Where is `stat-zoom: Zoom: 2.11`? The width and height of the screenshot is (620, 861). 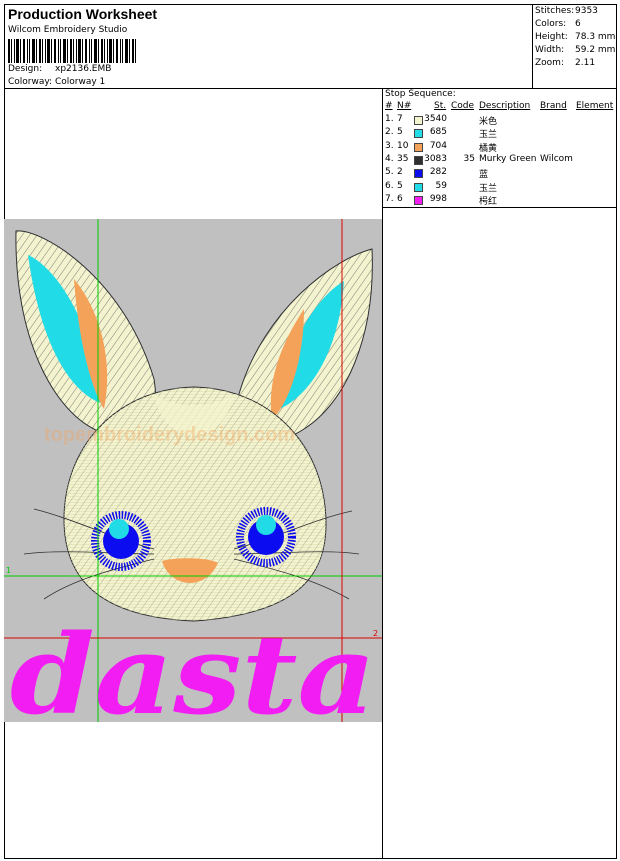
stat-zoom: Zoom: 2.11 is located at coordinates (565, 63).